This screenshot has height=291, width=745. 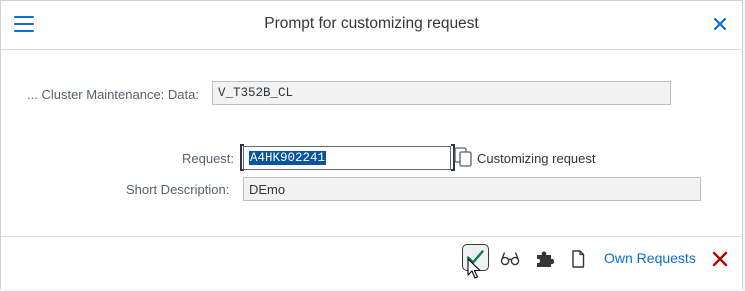 What do you see at coordinates (208, 158) in the screenshot?
I see `request-label: Request:` at bounding box center [208, 158].